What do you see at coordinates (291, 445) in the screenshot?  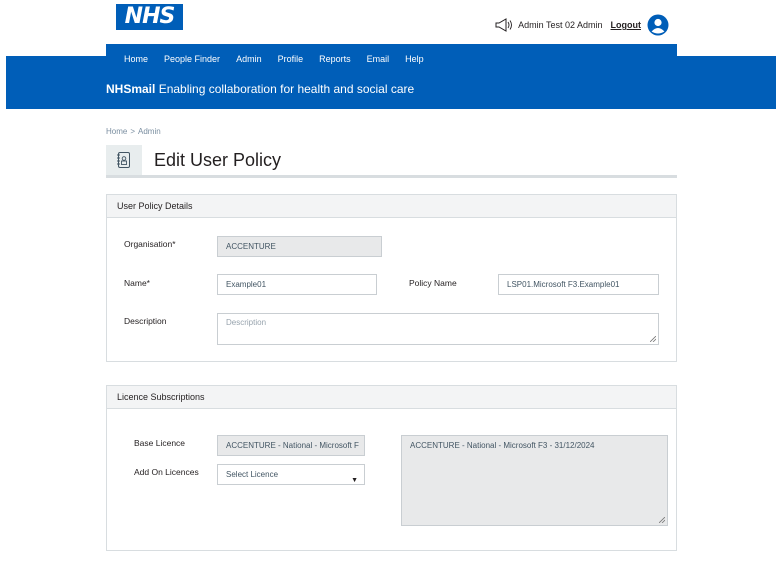 I see `base-licence-field: ACCENTURE - National - Microsoft F` at bounding box center [291, 445].